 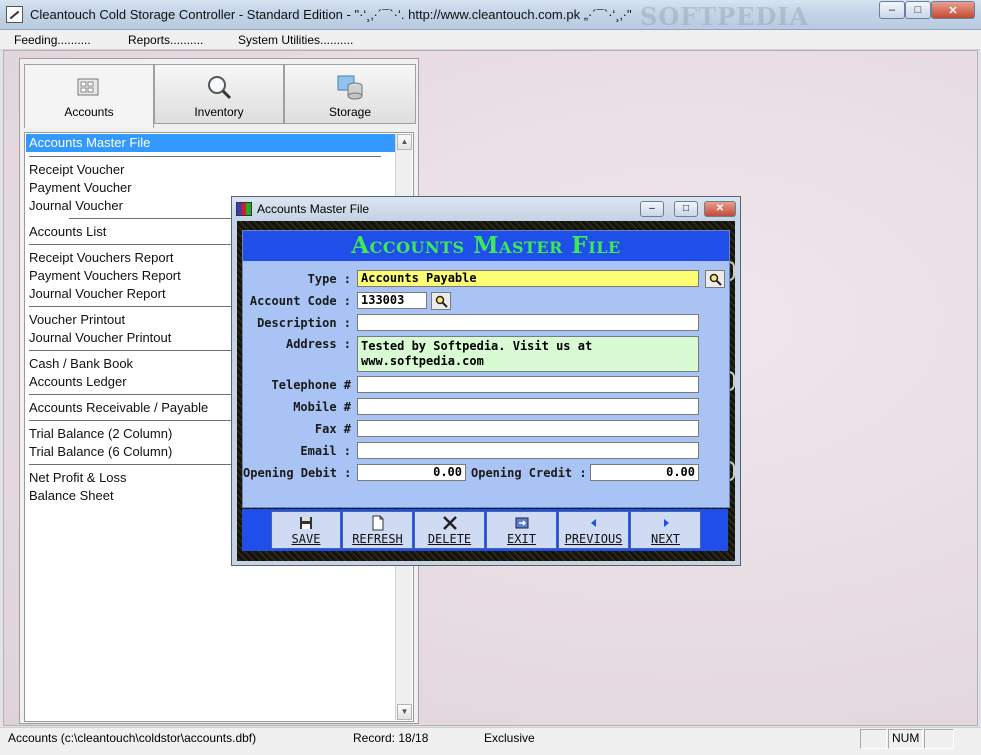 What do you see at coordinates (329, 279) in the screenshot?
I see `type-label: Type :` at bounding box center [329, 279].